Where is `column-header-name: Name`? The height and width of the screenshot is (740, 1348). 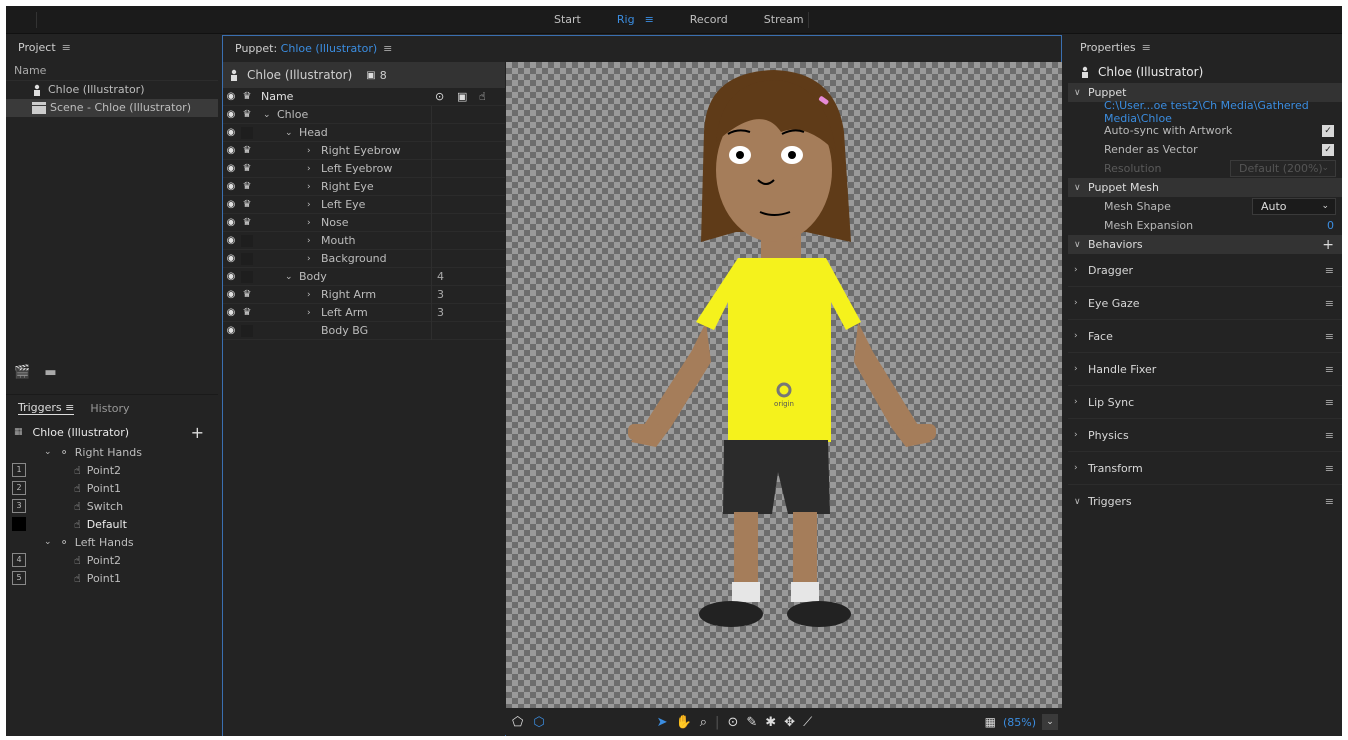 column-header-name: Name is located at coordinates (112, 71).